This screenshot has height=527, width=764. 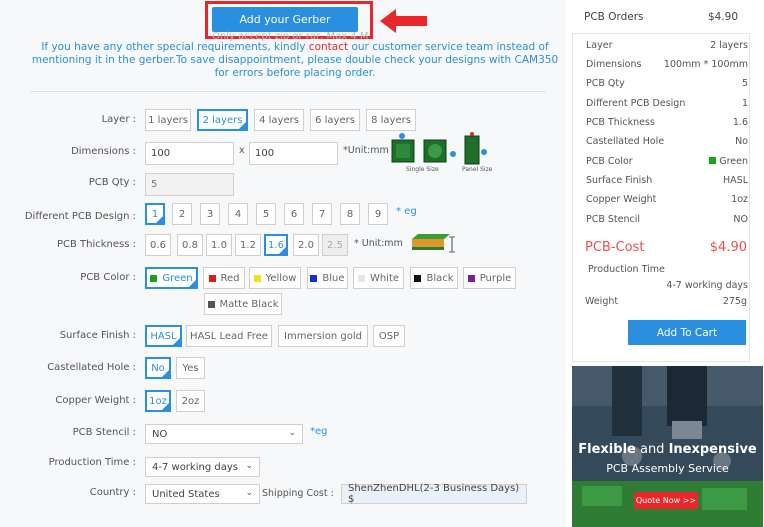 What do you see at coordinates (361, 278) in the screenshot?
I see `white-swatch` at bounding box center [361, 278].